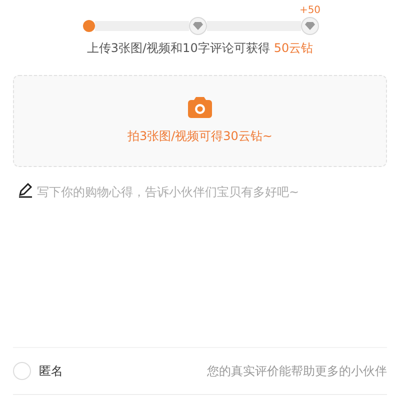 The width and height of the screenshot is (400, 400). I want to click on camera-icon, so click(200, 107).